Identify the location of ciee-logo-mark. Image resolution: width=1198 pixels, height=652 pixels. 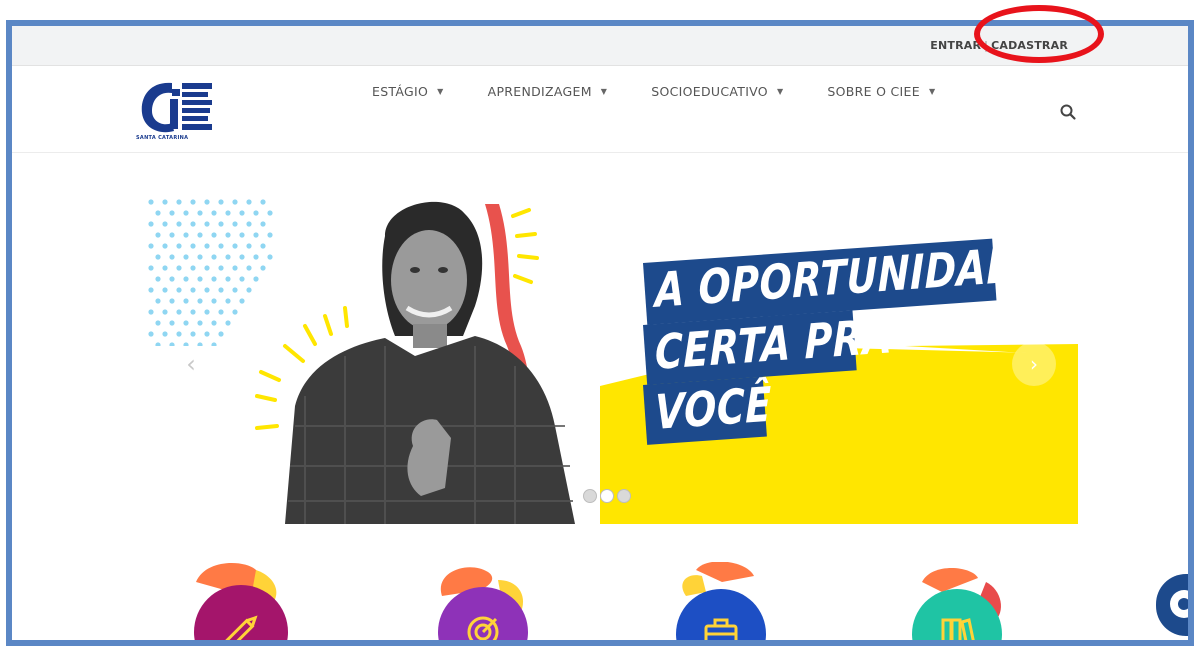
(176, 107).